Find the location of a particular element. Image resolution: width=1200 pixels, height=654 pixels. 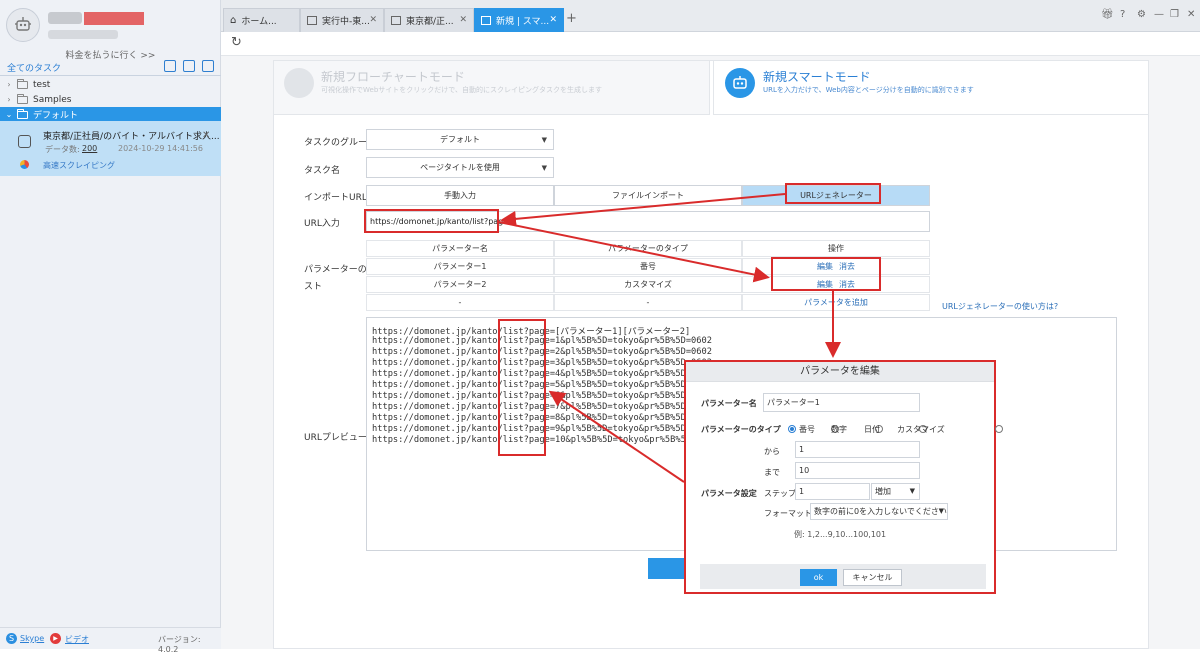

step-direction-select: 増加 ▼ is located at coordinates (895, 491).